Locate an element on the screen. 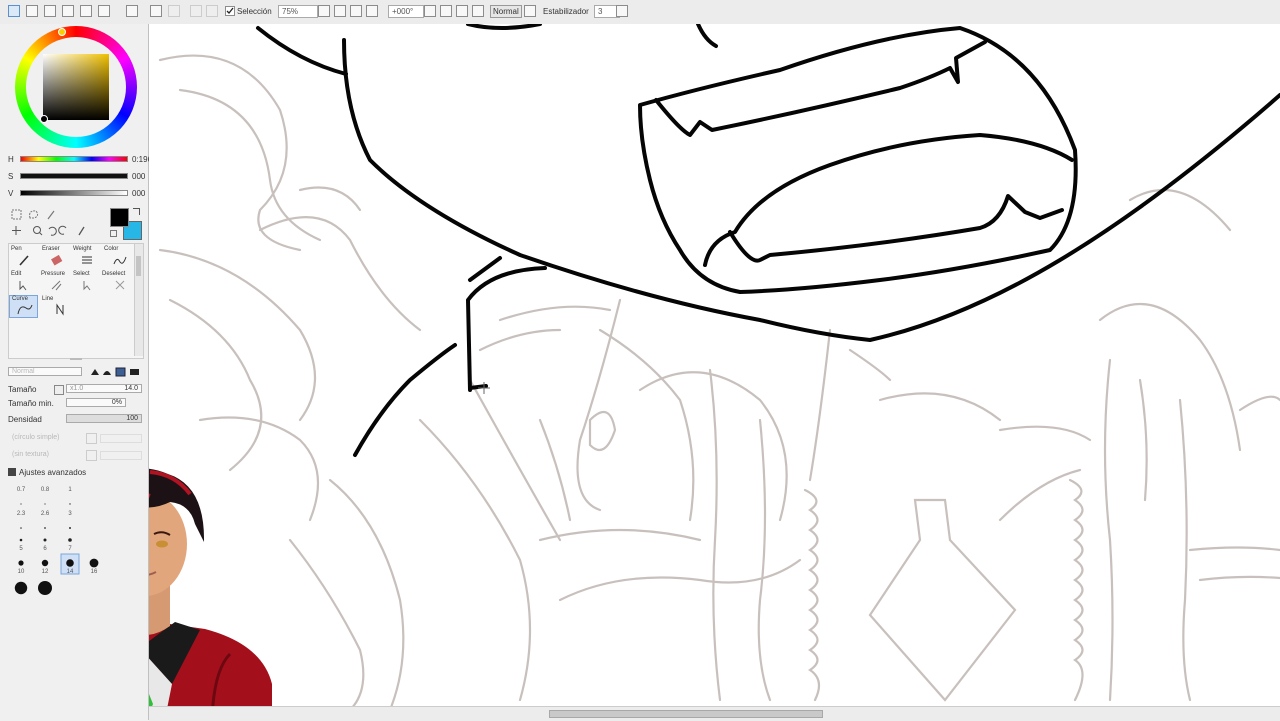 This screenshot has height=721, width=1280. color-wheel-toggle-icon is located at coordinates (14, 11).